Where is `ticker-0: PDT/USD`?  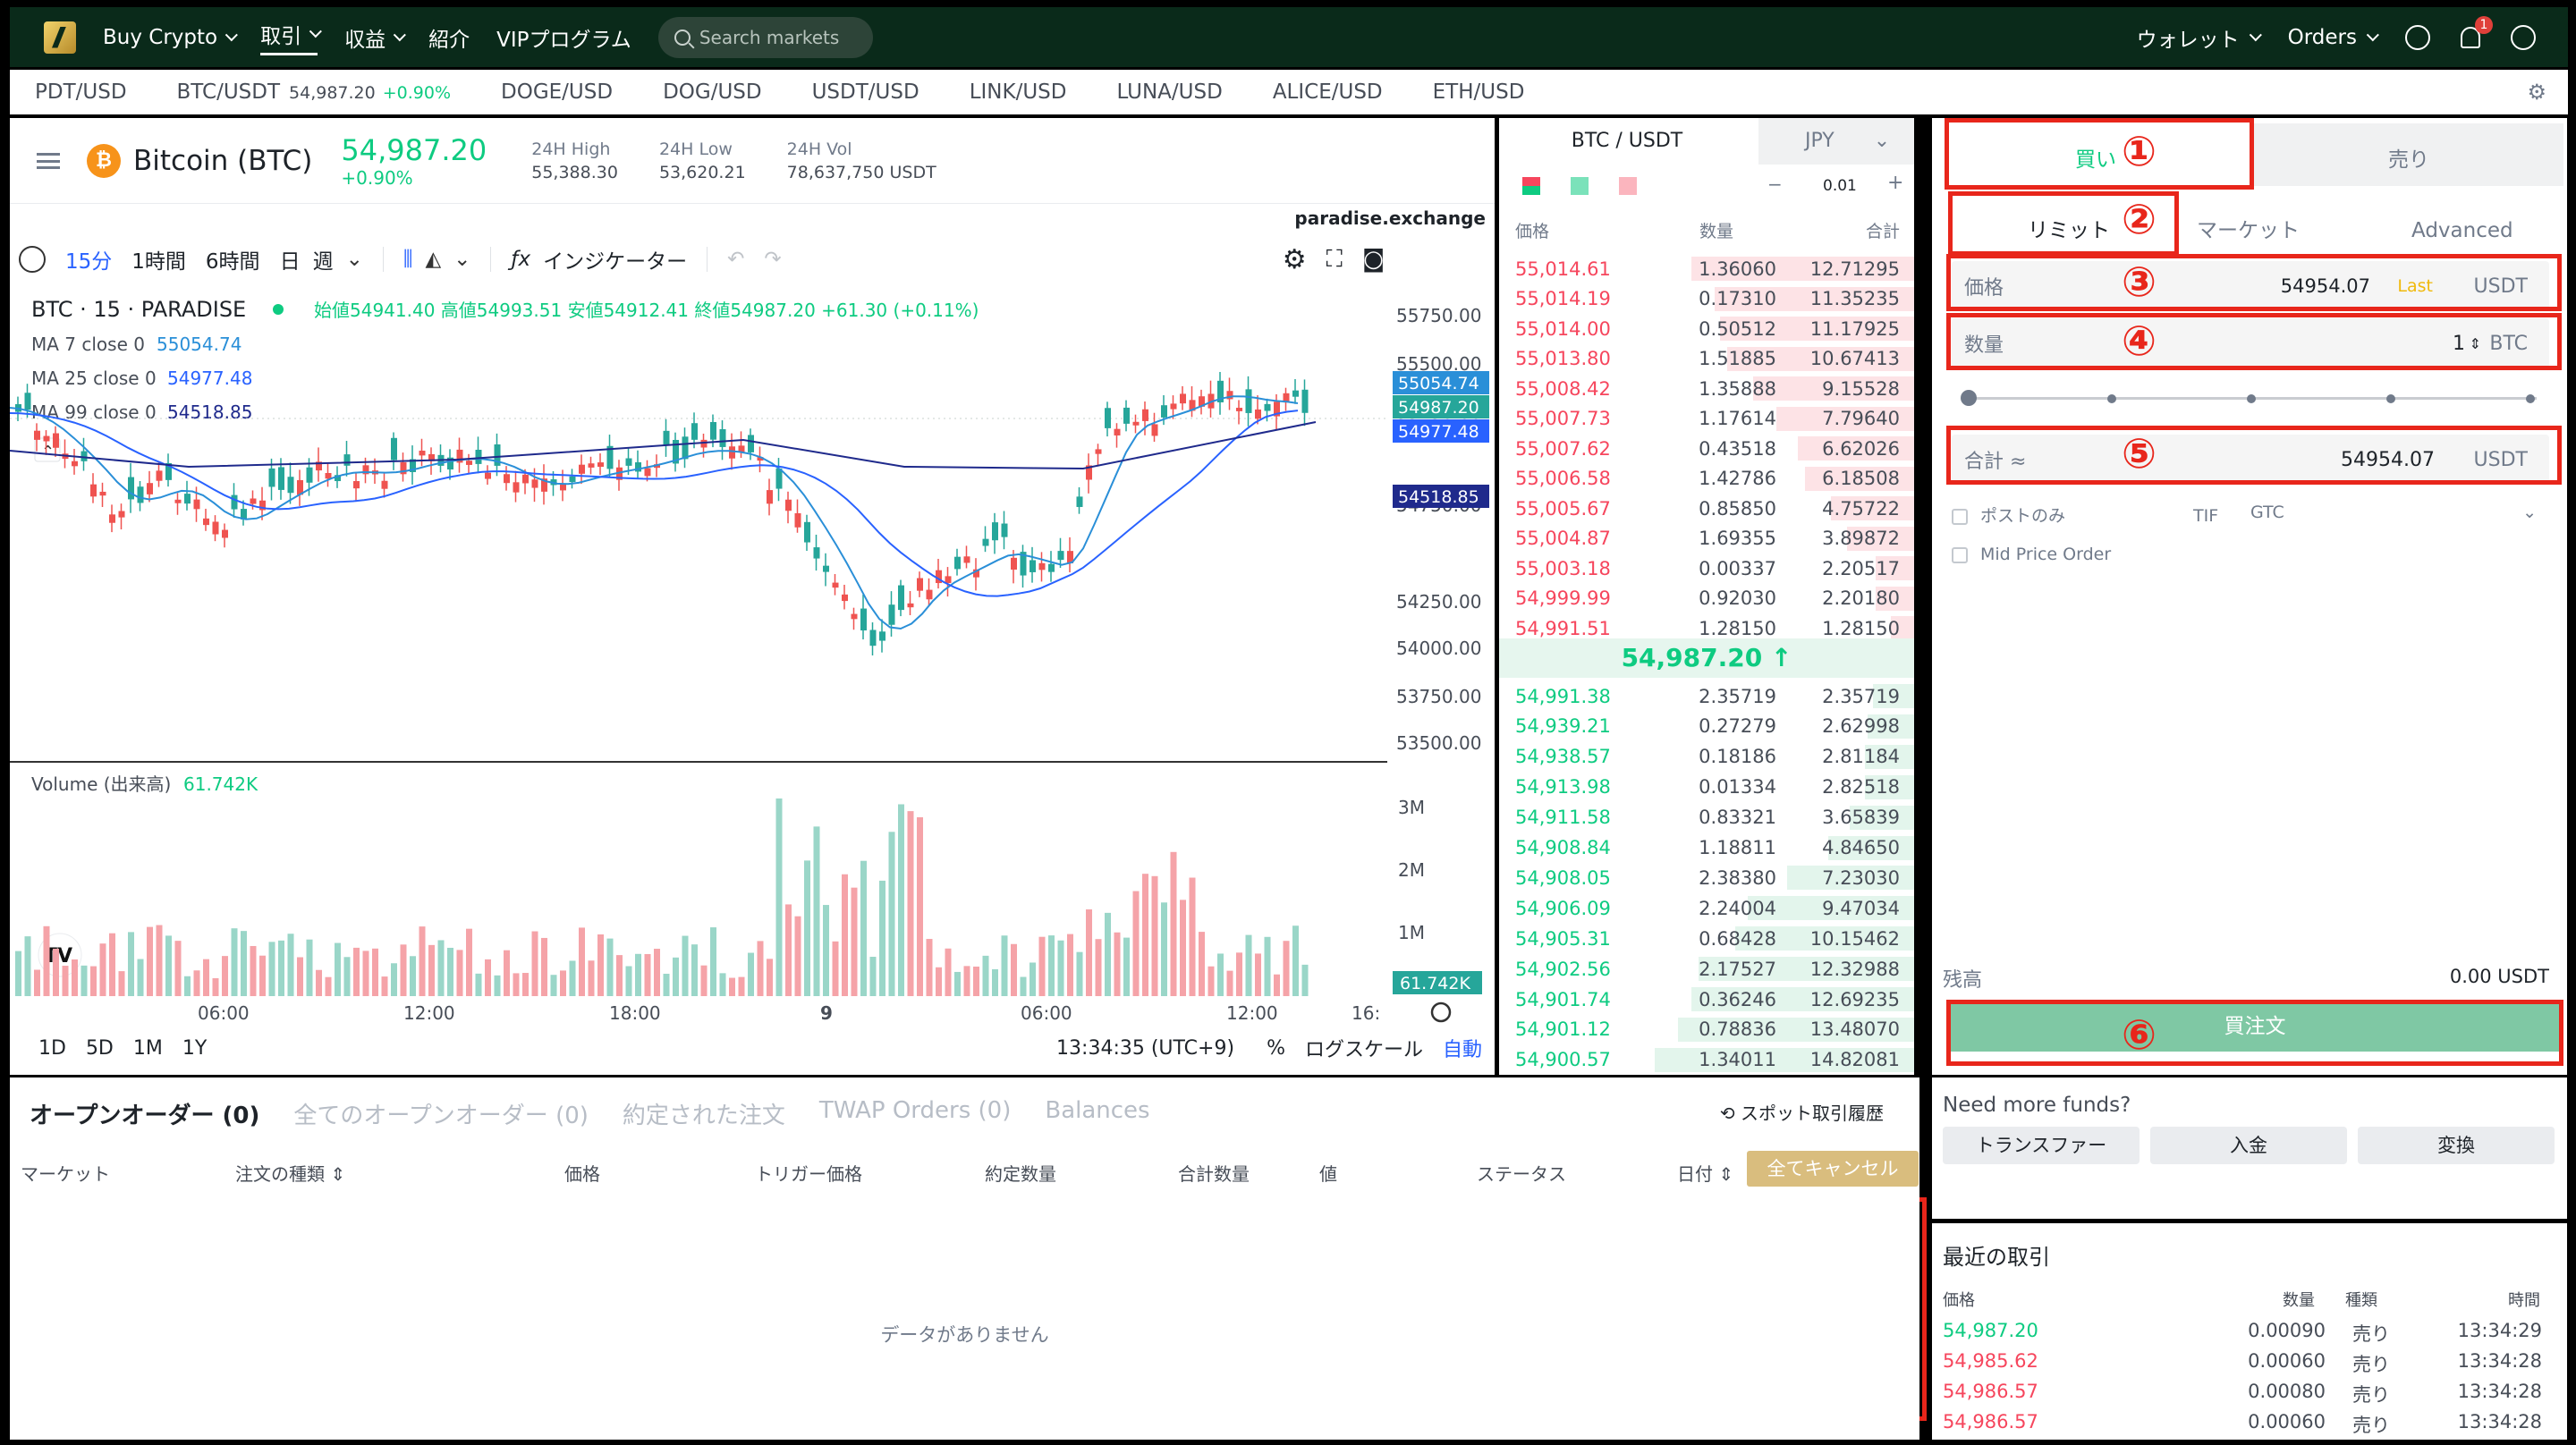 ticker-0: PDT/USD is located at coordinates (81, 92).